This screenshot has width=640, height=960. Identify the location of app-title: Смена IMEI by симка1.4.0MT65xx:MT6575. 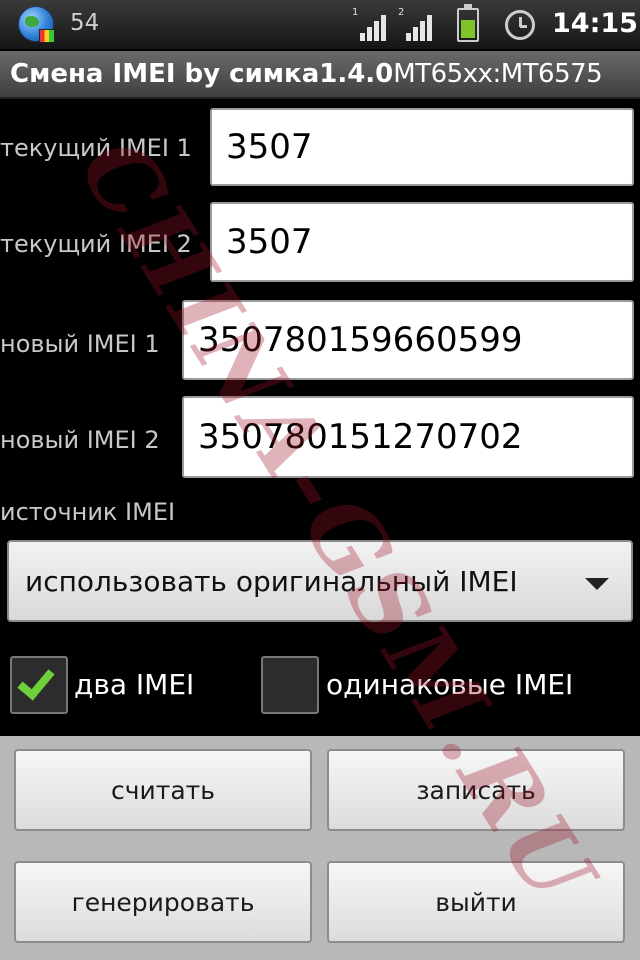
(306, 74).